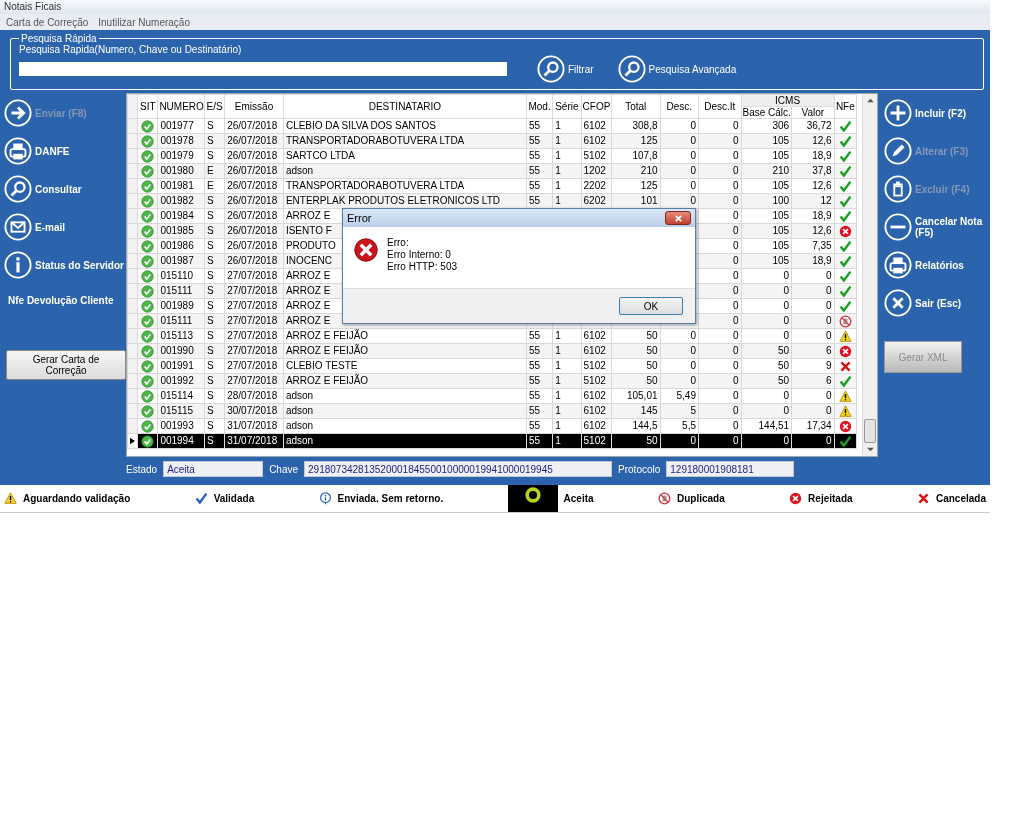 This screenshot has height=828, width=1024. Describe the element at coordinates (33, 6) in the screenshot. I see `window-title: Notais Ficais` at that location.